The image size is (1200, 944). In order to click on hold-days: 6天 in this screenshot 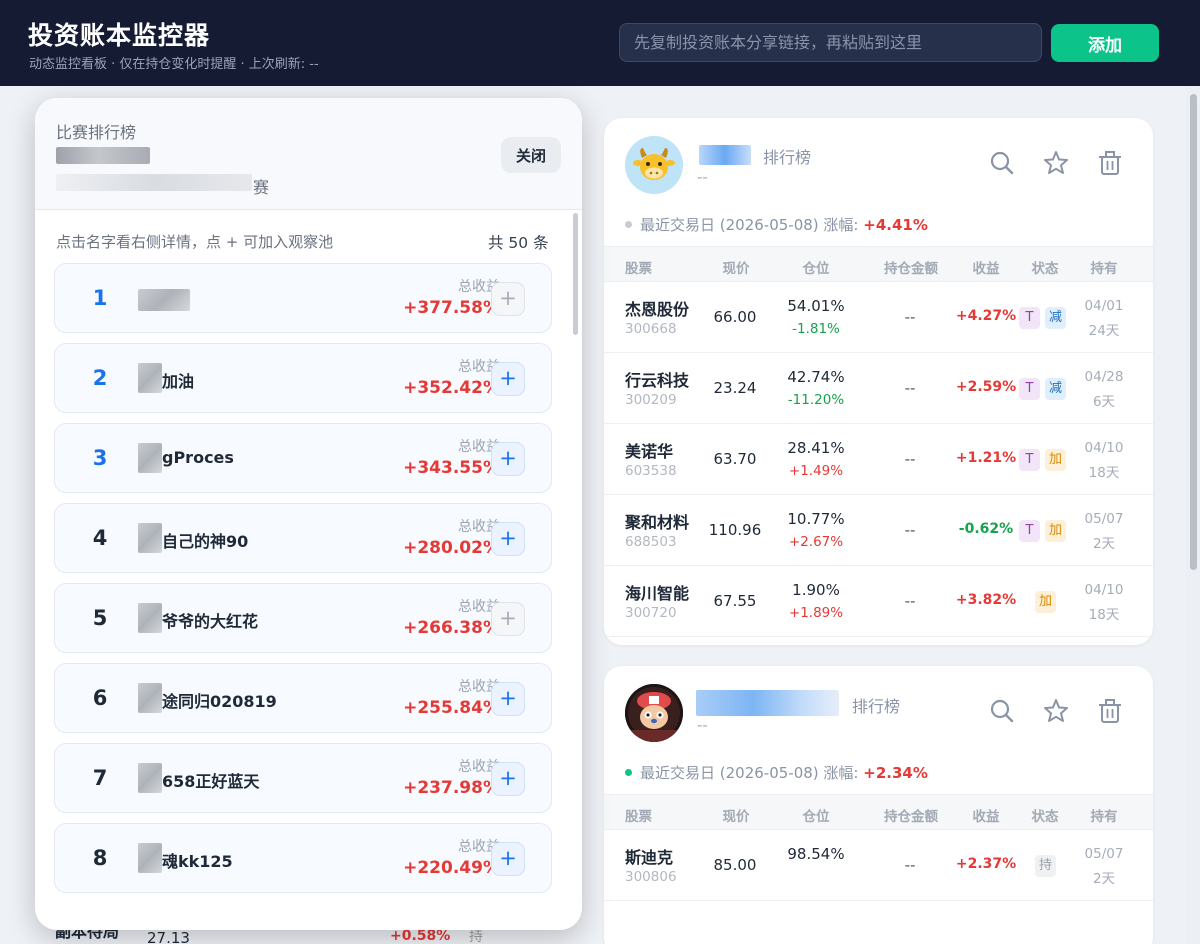, I will do `click(1104, 402)`.